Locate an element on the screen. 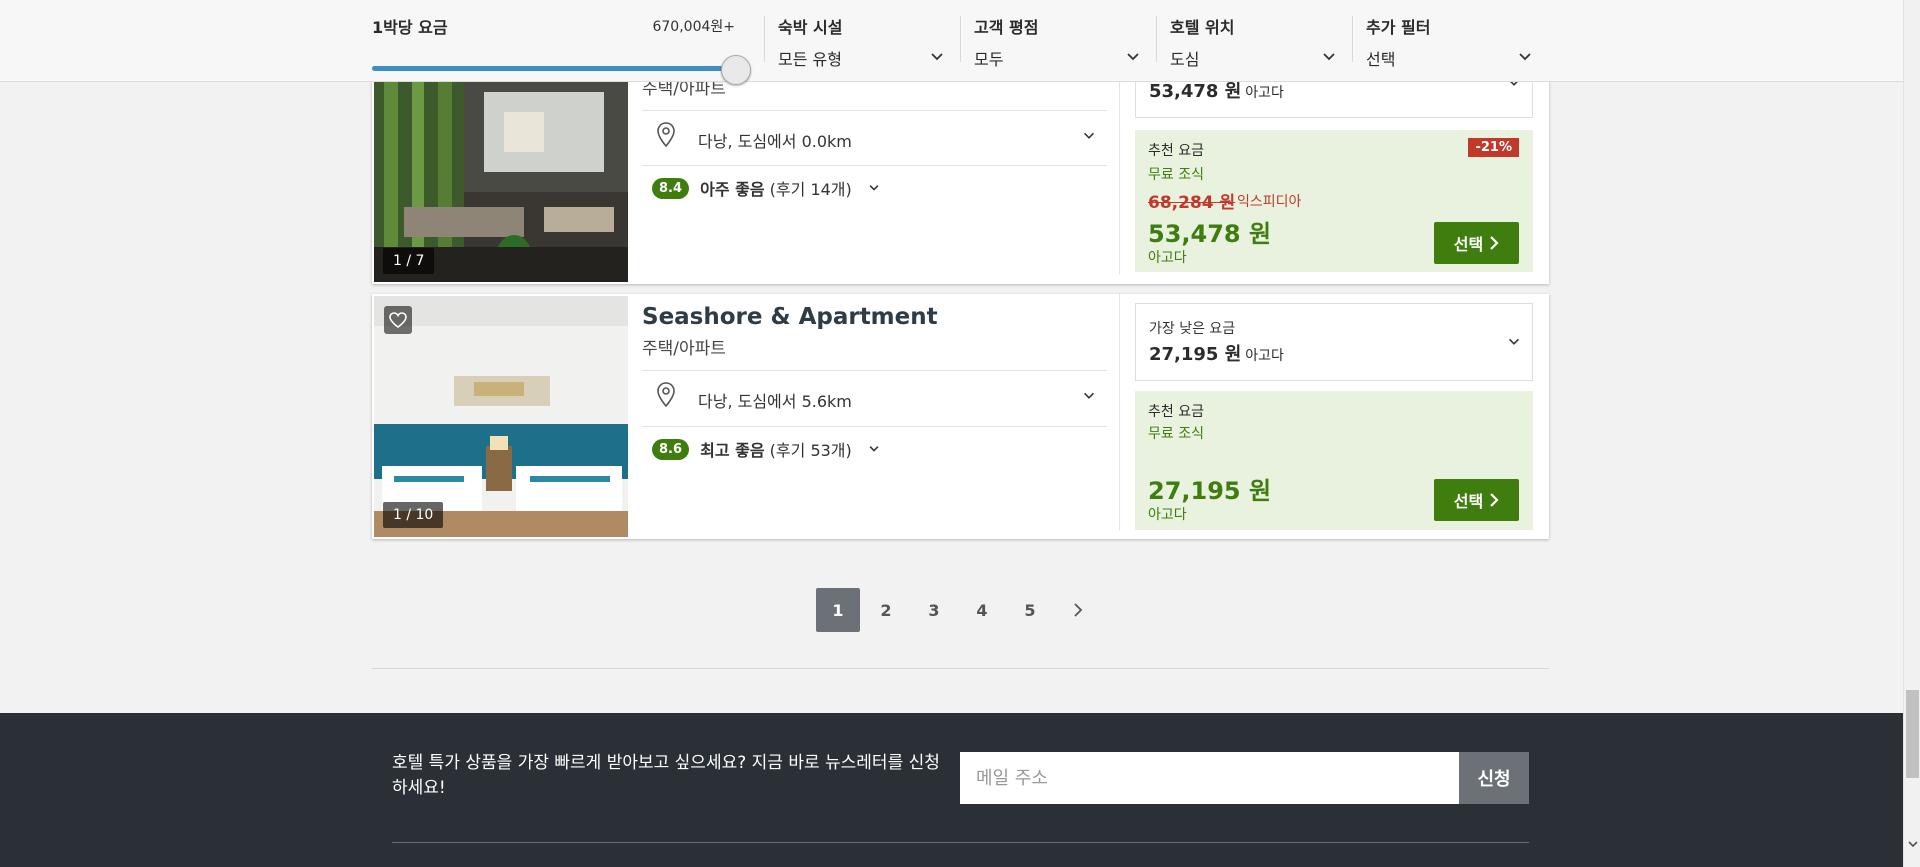 This screenshot has width=1920, height=867. rating-badge: 8.4 is located at coordinates (671, 188).